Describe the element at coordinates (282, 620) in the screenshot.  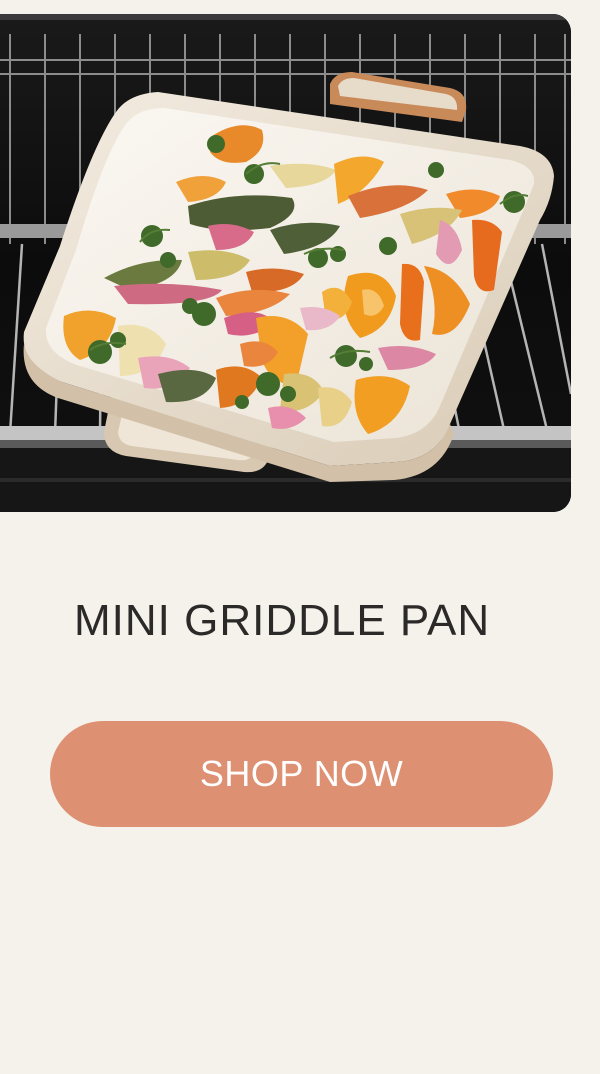
I see `product-title: MINI GRIDDLE PAN` at that location.